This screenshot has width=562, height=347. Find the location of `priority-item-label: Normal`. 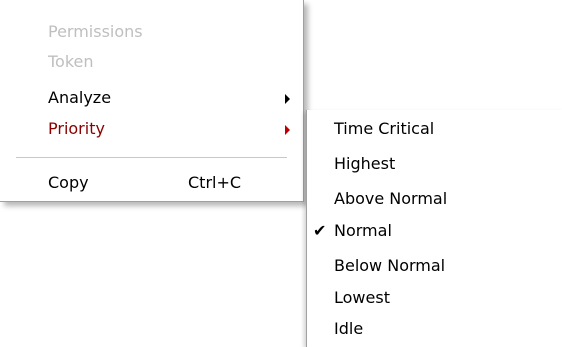

priority-item-label: Normal is located at coordinates (363, 230).